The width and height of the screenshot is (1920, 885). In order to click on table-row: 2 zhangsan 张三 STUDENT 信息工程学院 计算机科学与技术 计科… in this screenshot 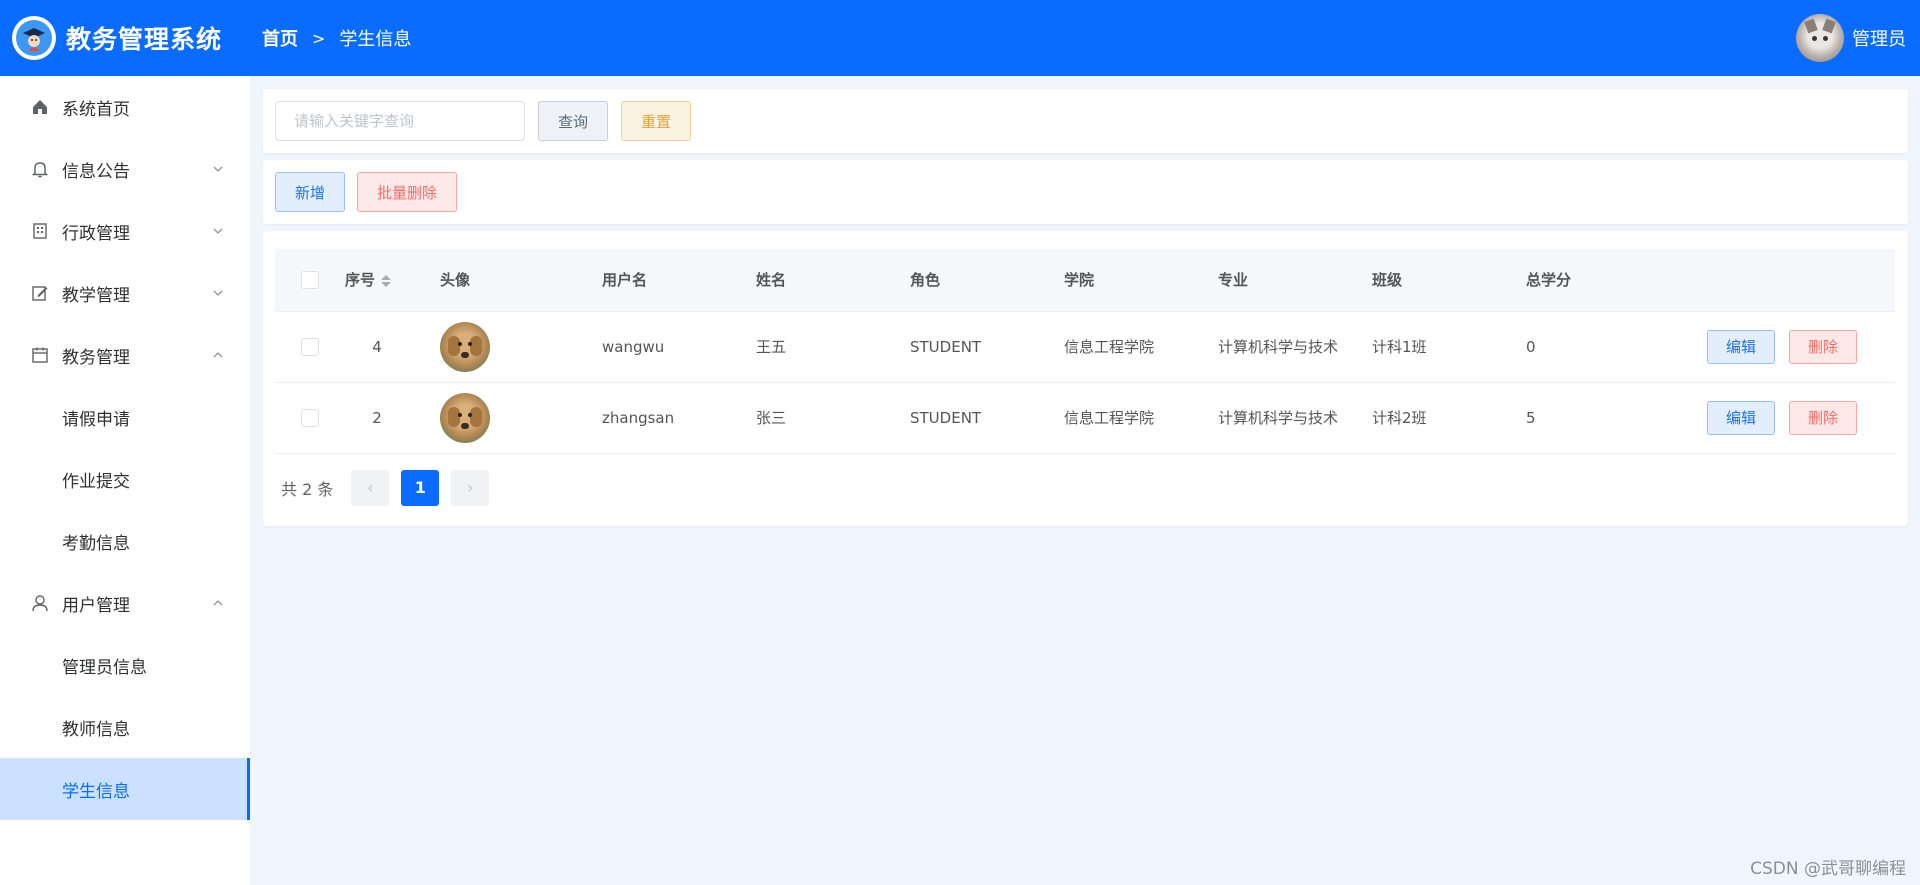, I will do `click(1085, 417)`.